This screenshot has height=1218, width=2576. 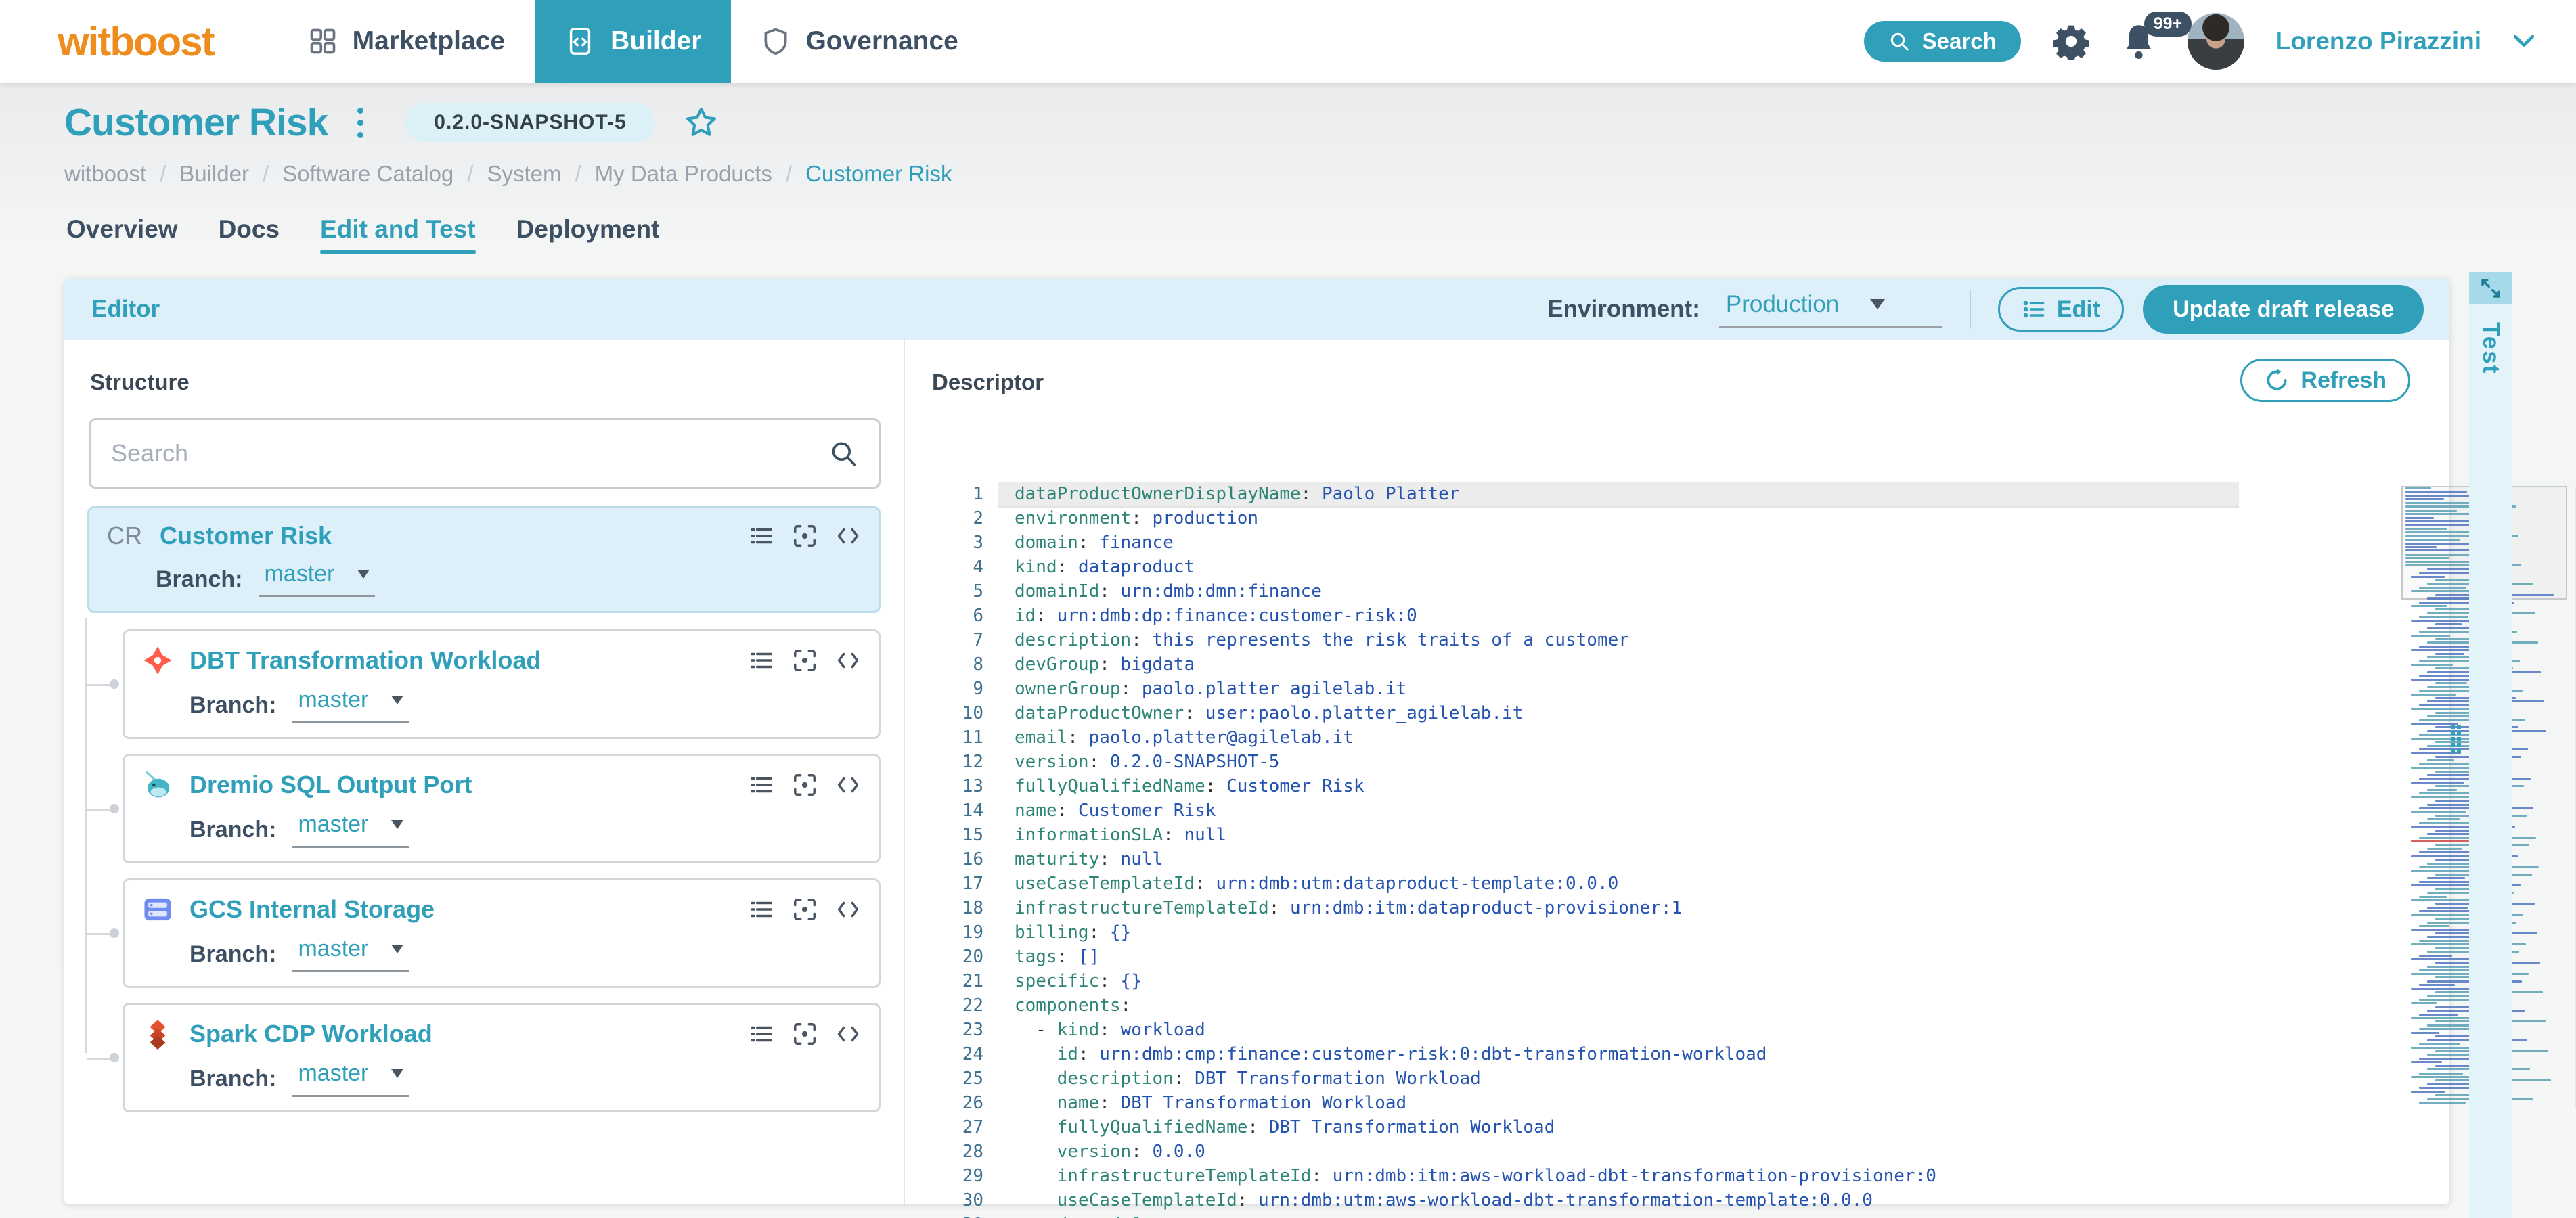 I want to click on code-line: 9 ownerGroup: paolo.platter_agilelab.it, so click(x=1584, y=689).